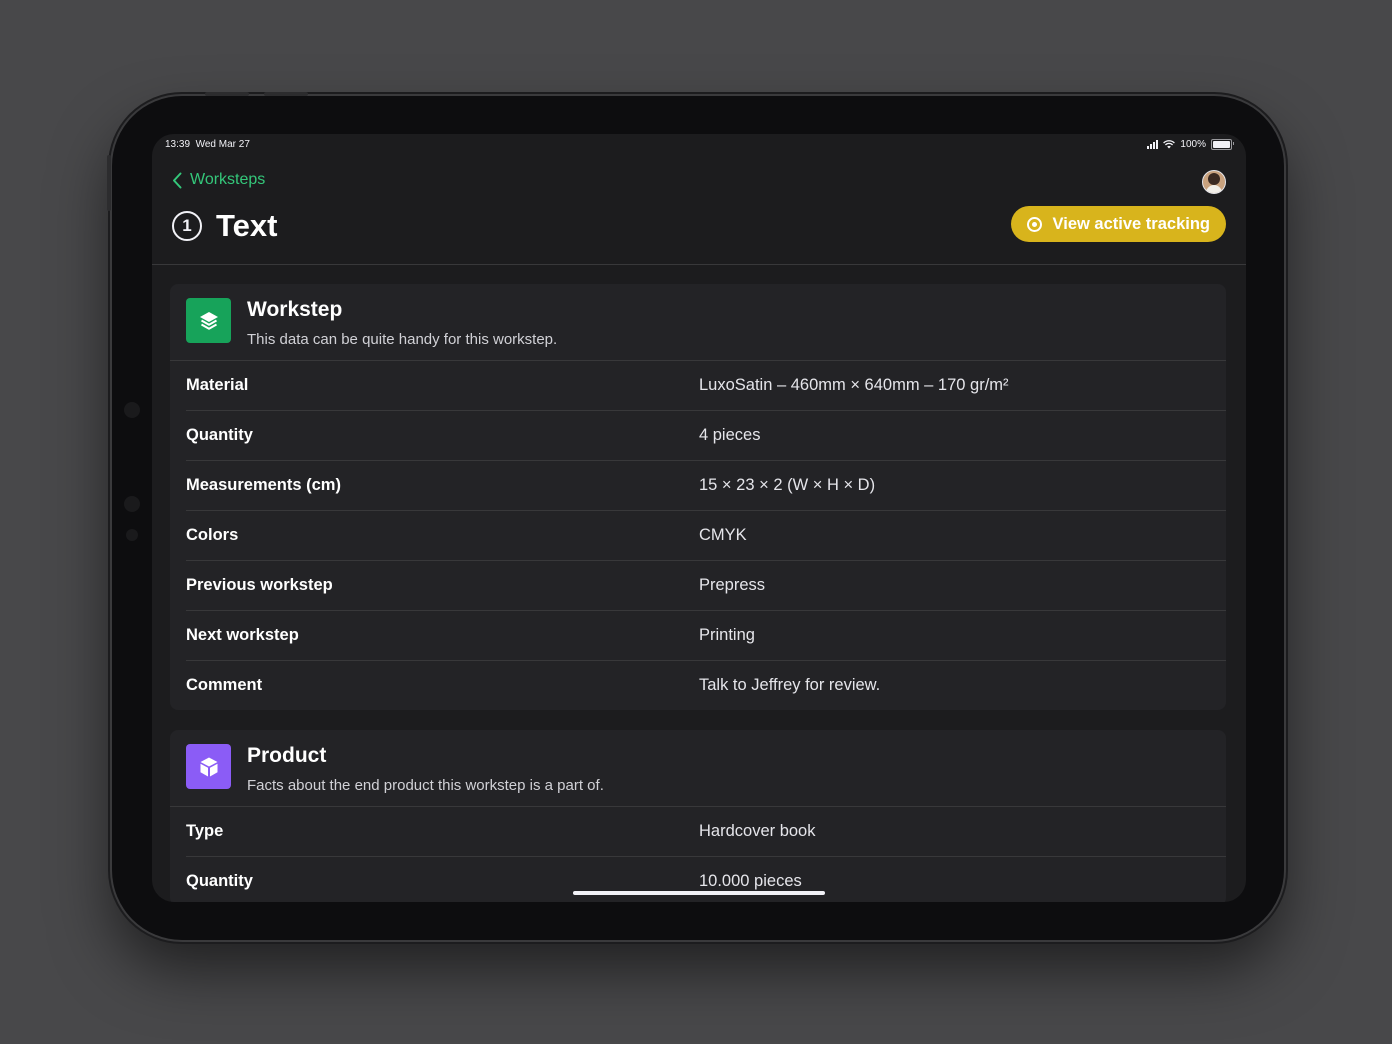  I want to click on top-button, so click(227, 94).